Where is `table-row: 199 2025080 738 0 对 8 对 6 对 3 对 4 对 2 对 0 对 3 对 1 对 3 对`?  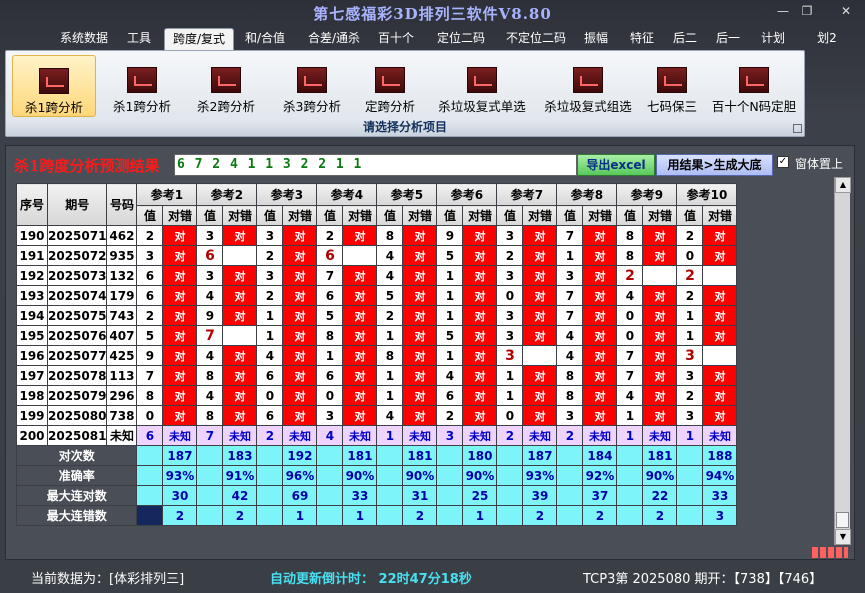
table-row: 199 2025080 738 0 对 8 对 6 对 3 对 4 对 2 对 0 对 3 对 1 对 3 对 is located at coordinates (377, 415).